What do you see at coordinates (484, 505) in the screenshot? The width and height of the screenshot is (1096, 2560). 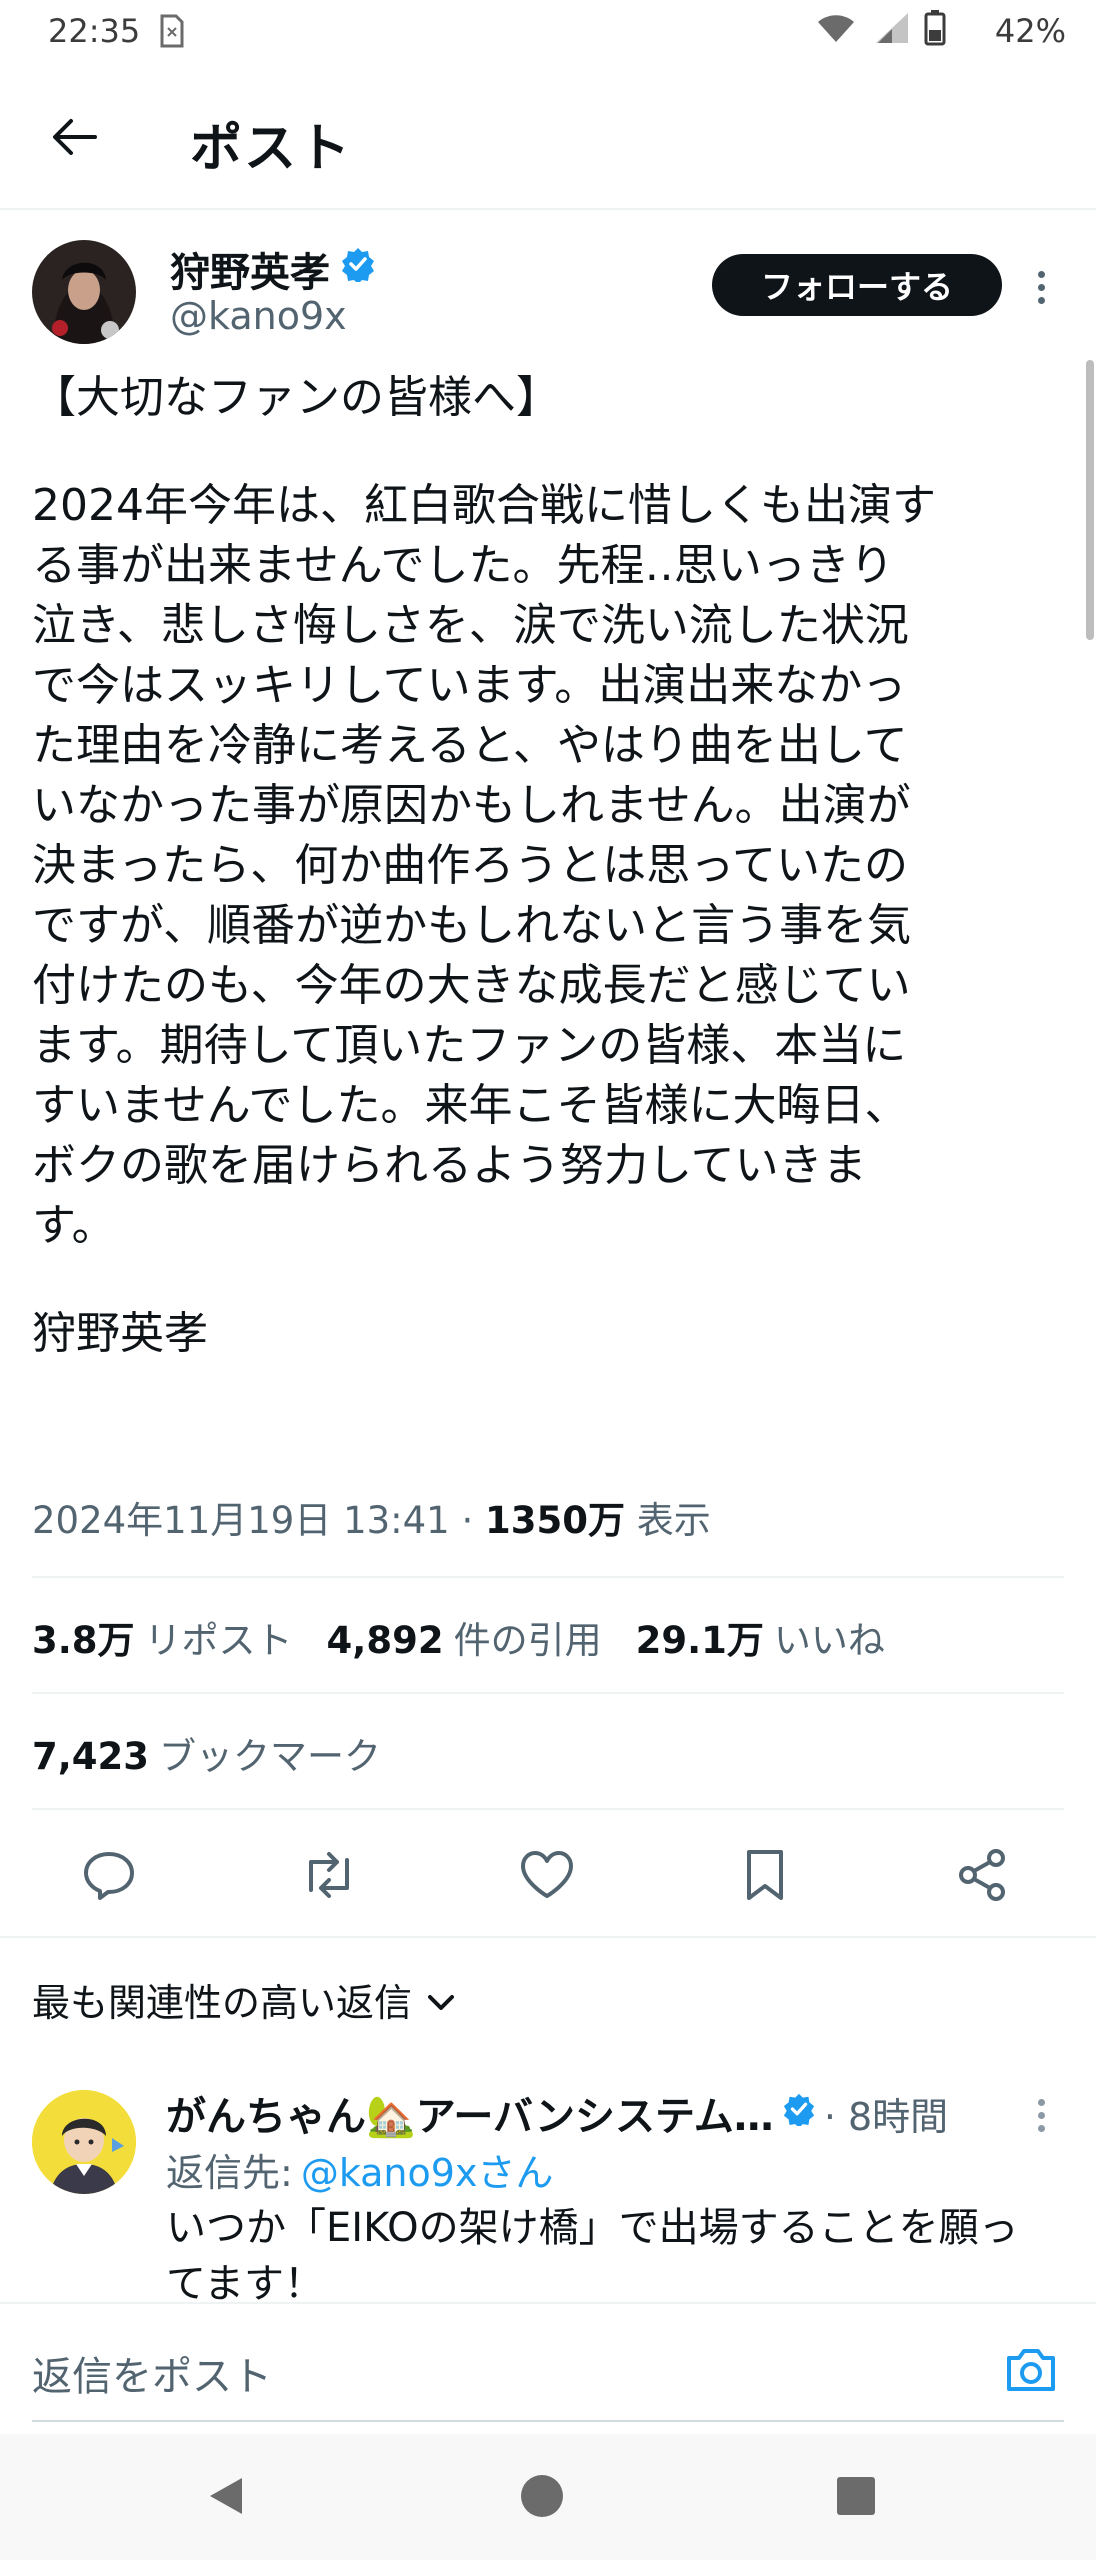 I see `tweet-line: 2024年今年は、紅白歌合戦に惜しくも出演す` at bounding box center [484, 505].